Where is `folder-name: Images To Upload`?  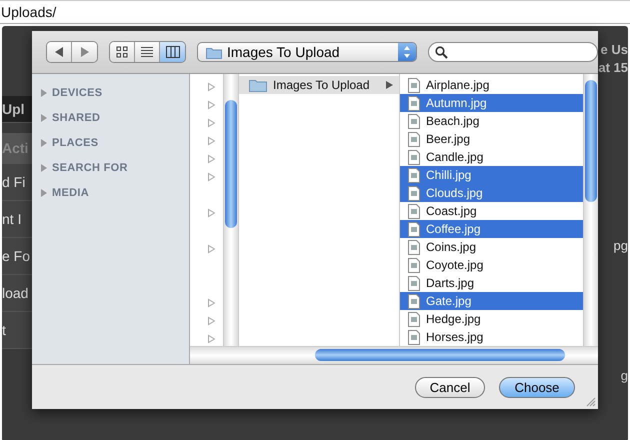 folder-name: Images To Upload is located at coordinates (321, 85).